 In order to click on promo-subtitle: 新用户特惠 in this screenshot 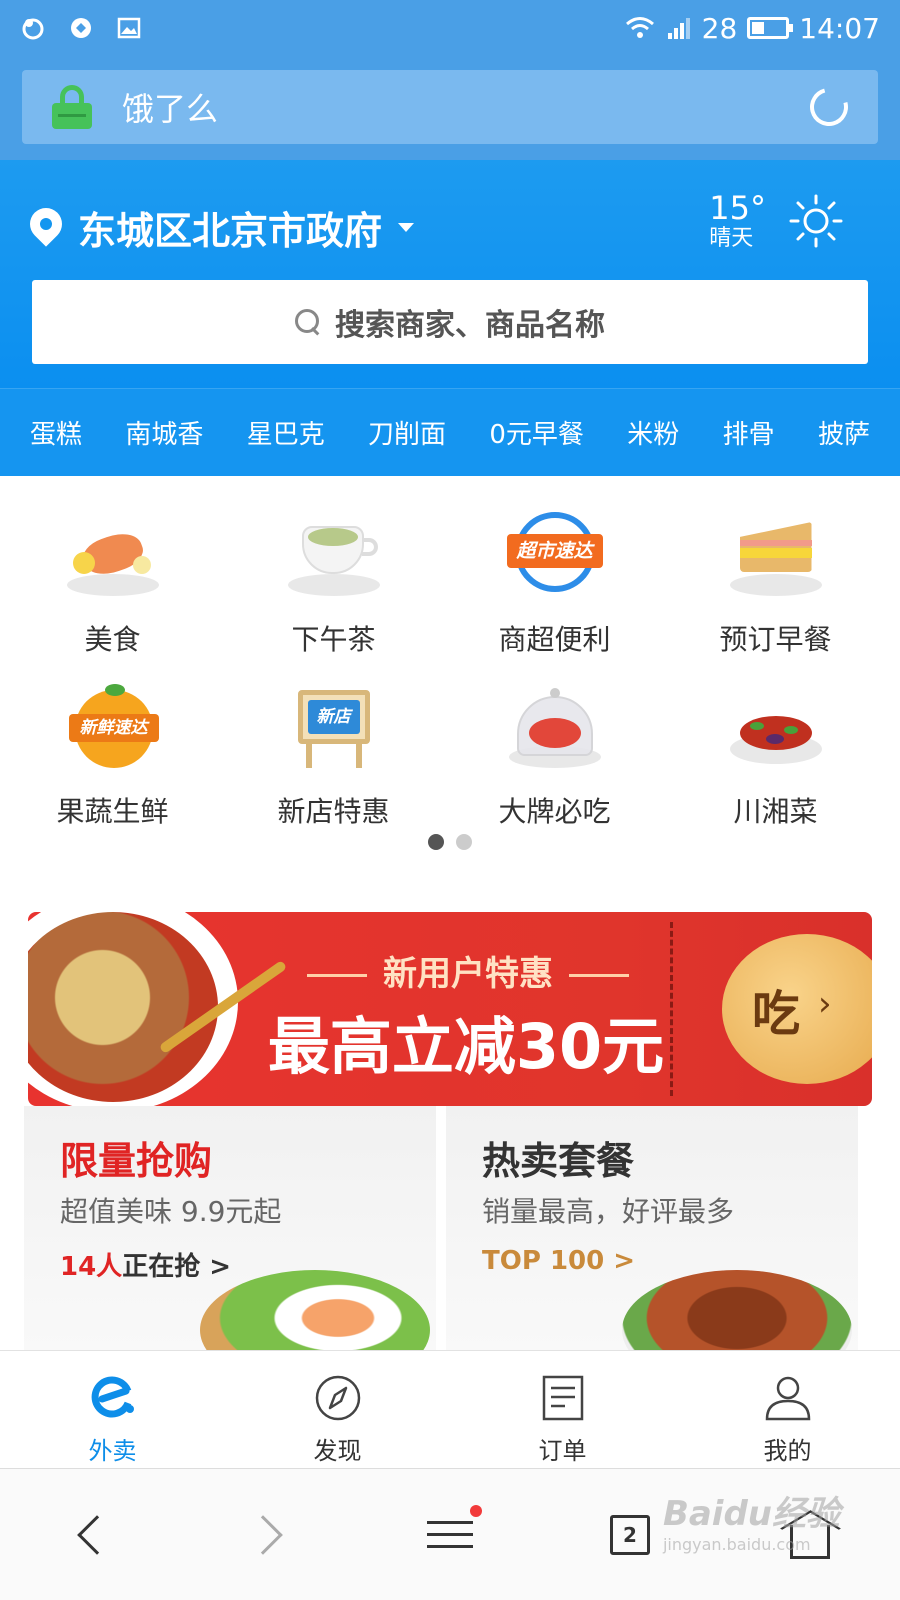, I will do `click(468, 970)`.